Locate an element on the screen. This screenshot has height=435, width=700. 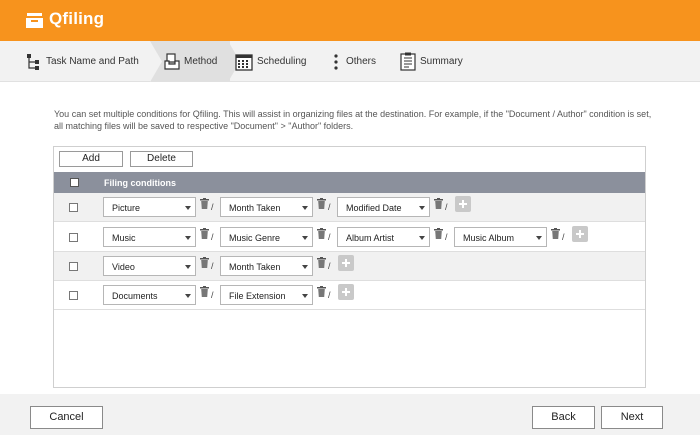
condition-select: Documents is located at coordinates (149, 295).